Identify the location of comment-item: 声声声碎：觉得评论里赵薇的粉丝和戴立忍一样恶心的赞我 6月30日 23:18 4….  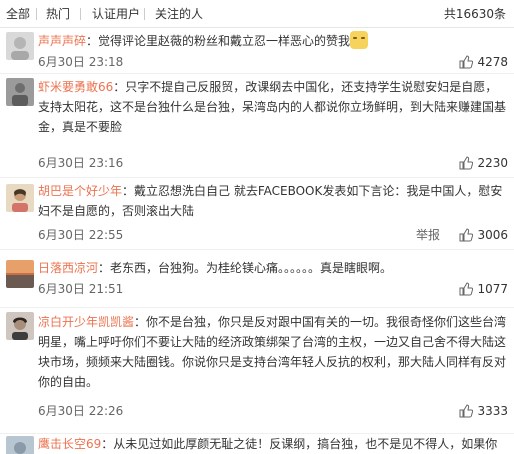
(257, 51).